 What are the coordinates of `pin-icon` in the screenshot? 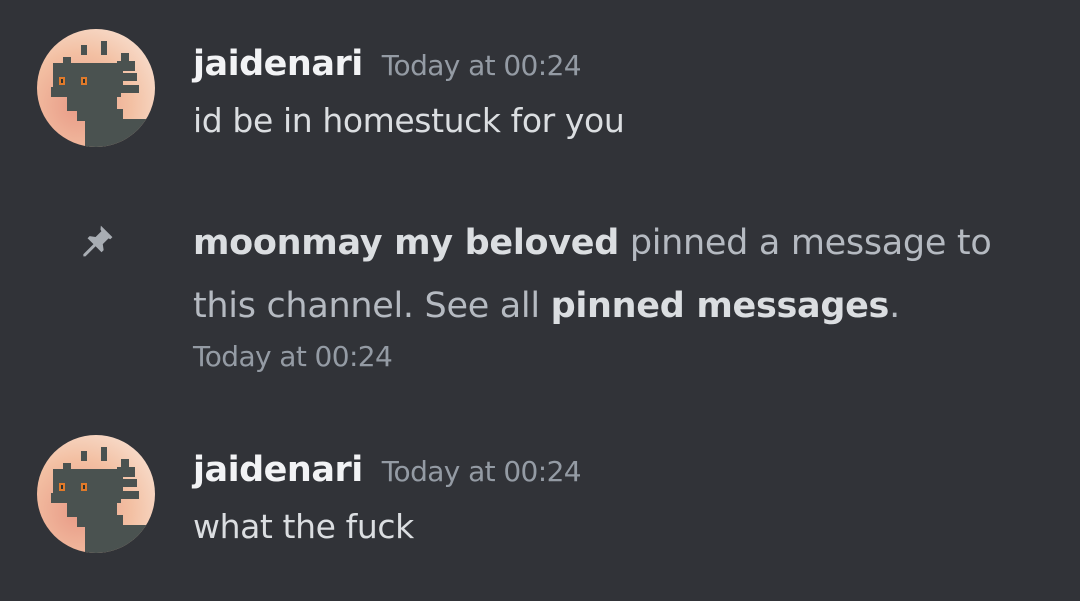 It's located at (98, 241).